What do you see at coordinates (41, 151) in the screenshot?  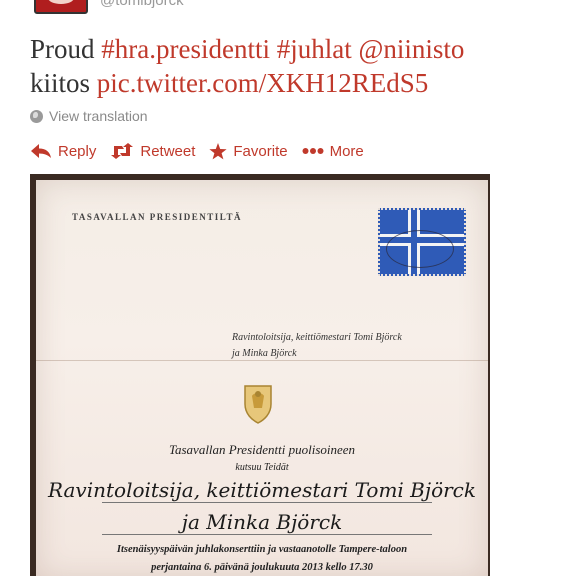 I see `reply-icon` at bounding box center [41, 151].